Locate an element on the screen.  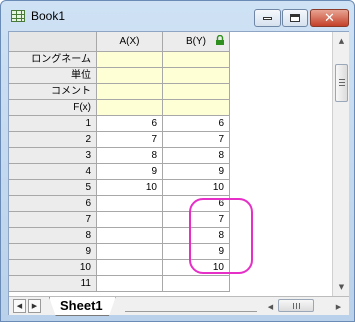
row-header: 3 is located at coordinates (53, 156).